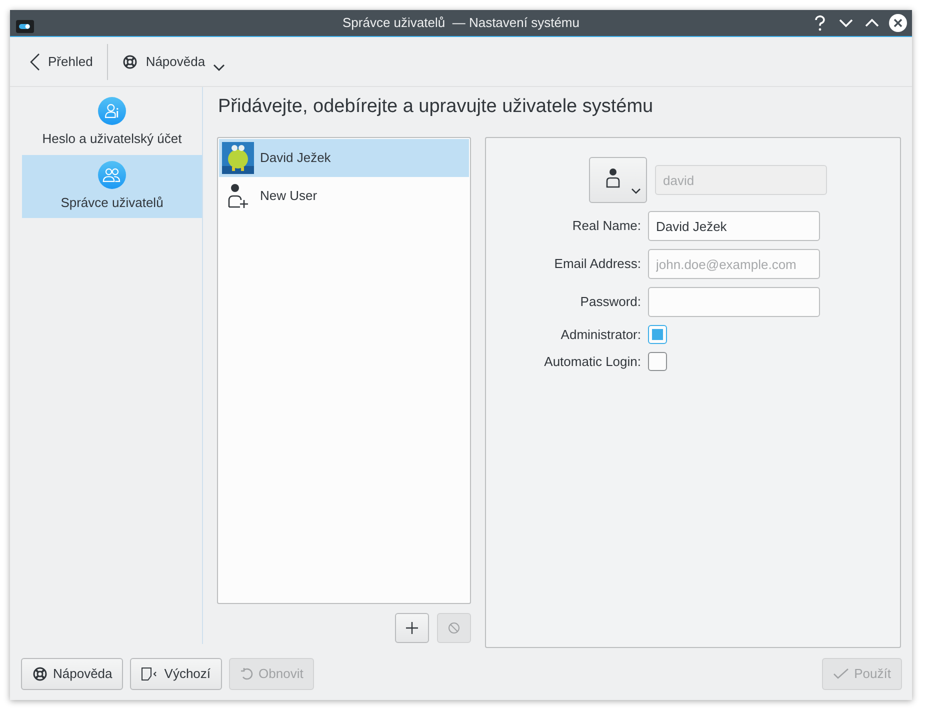  What do you see at coordinates (461, 23) in the screenshot?
I see `window-title: Správce uživatelů — Nastavení systému` at bounding box center [461, 23].